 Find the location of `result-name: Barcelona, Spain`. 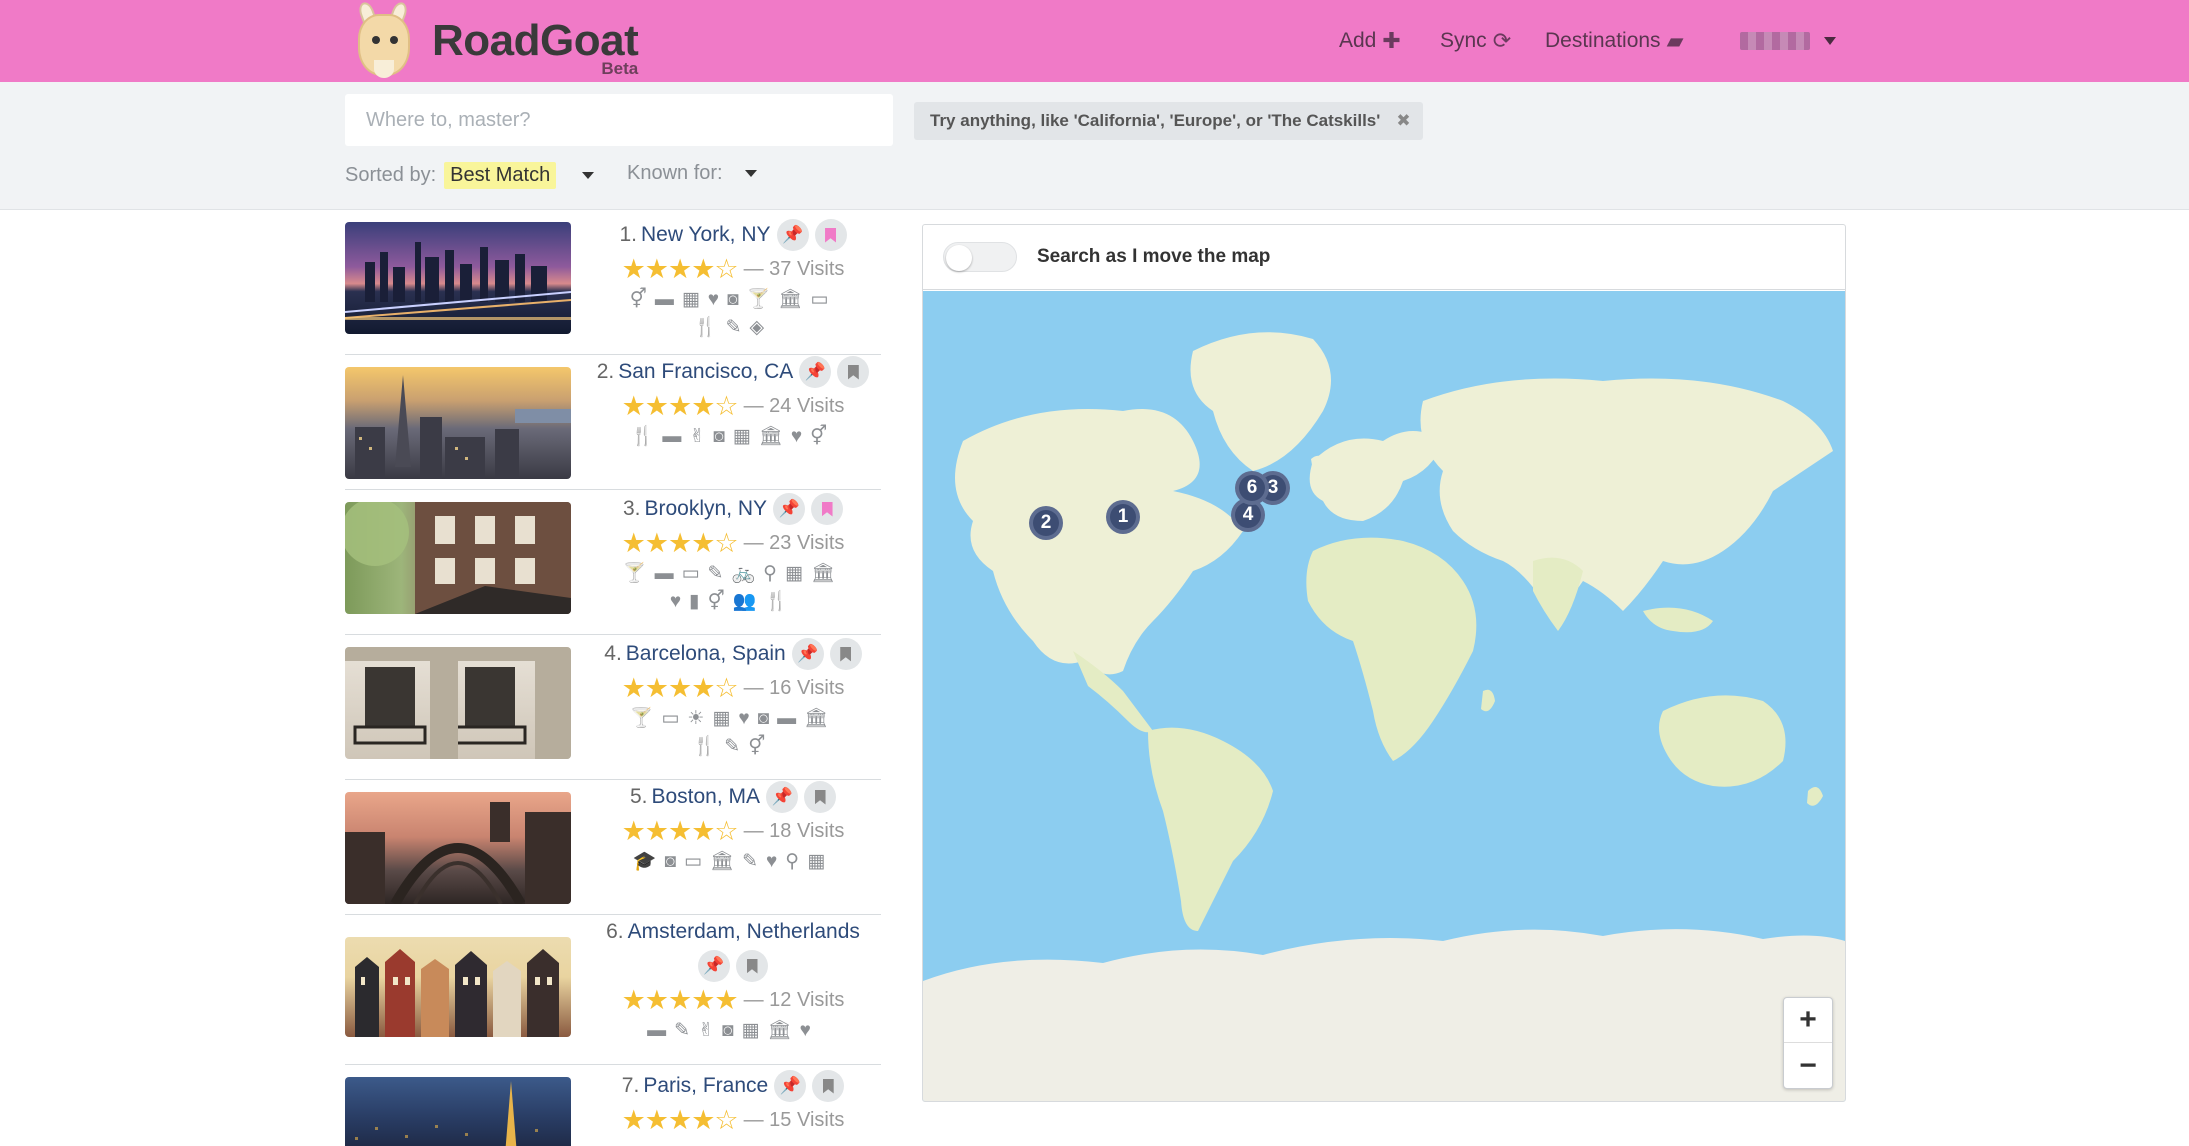

result-name: Barcelona, Spain is located at coordinates (706, 654).